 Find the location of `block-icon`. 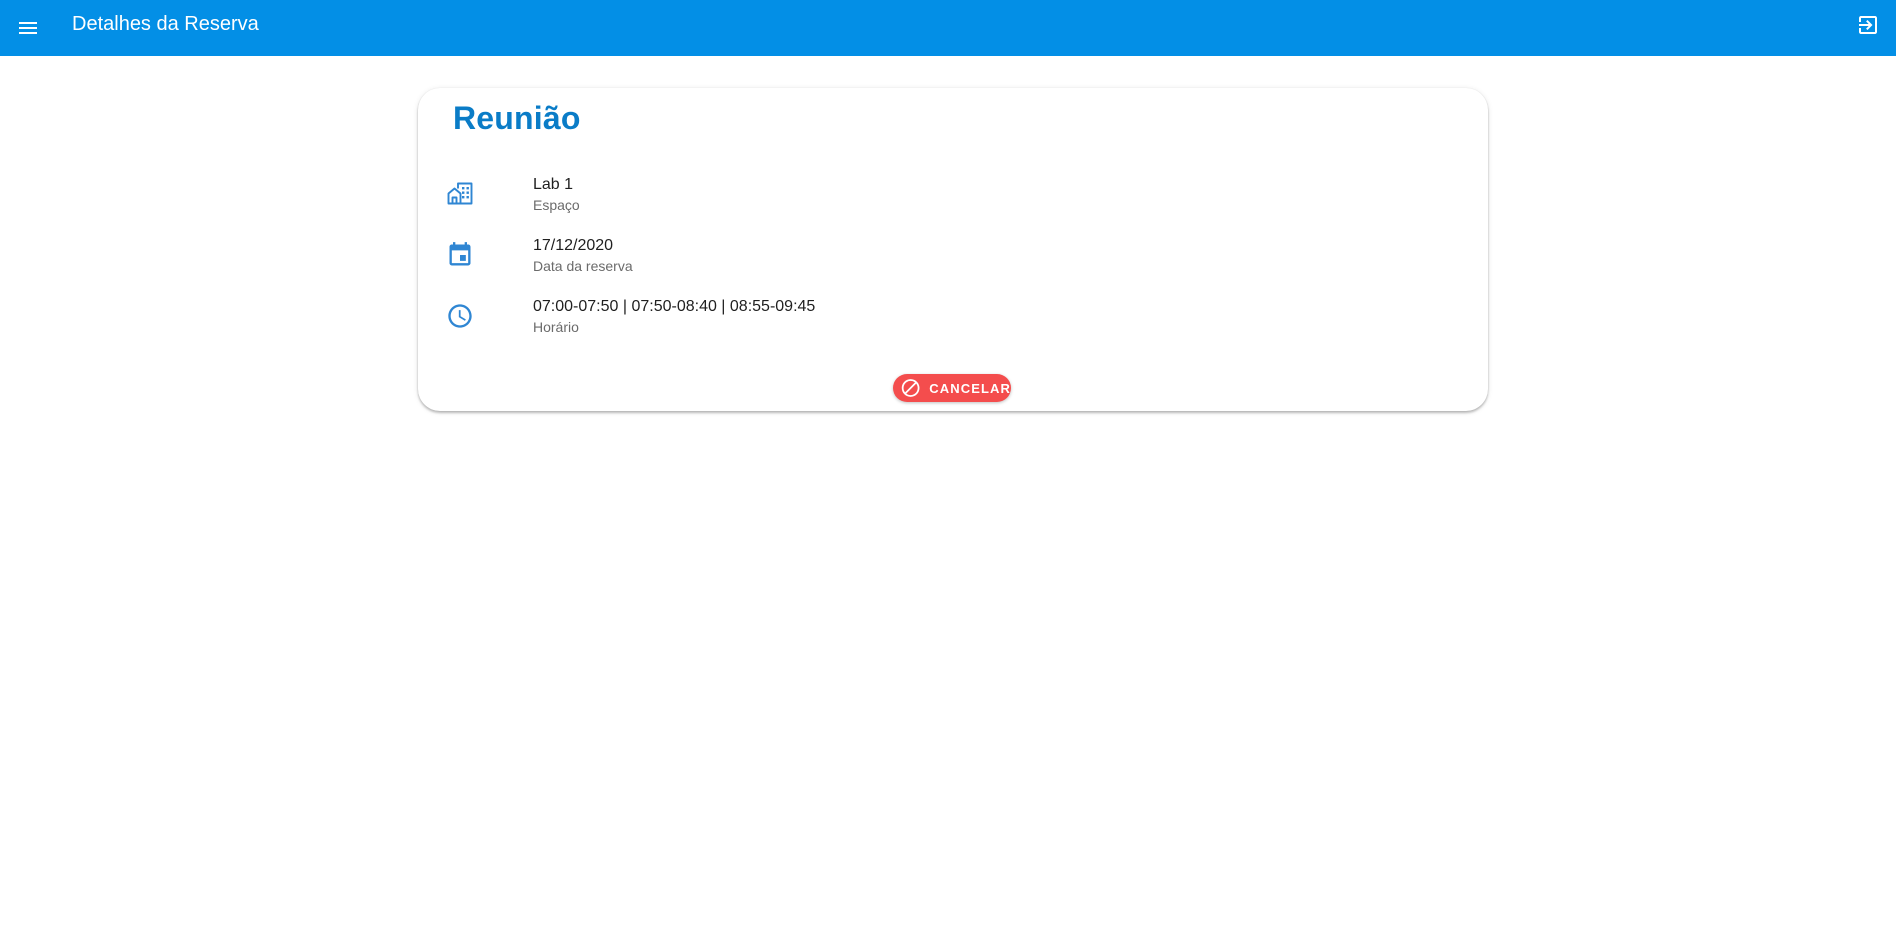

block-icon is located at coordinates (910, 388).